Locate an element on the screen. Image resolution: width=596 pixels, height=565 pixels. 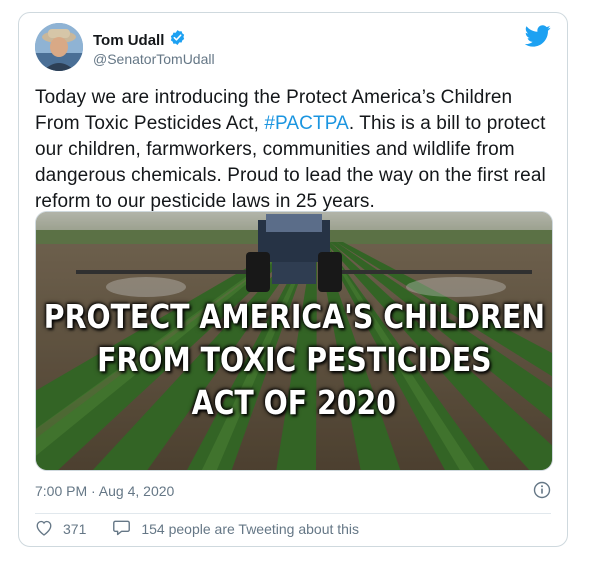
headline-line-2: FROM TOXIC PESTICIDES is located at coordinates (294, 359).